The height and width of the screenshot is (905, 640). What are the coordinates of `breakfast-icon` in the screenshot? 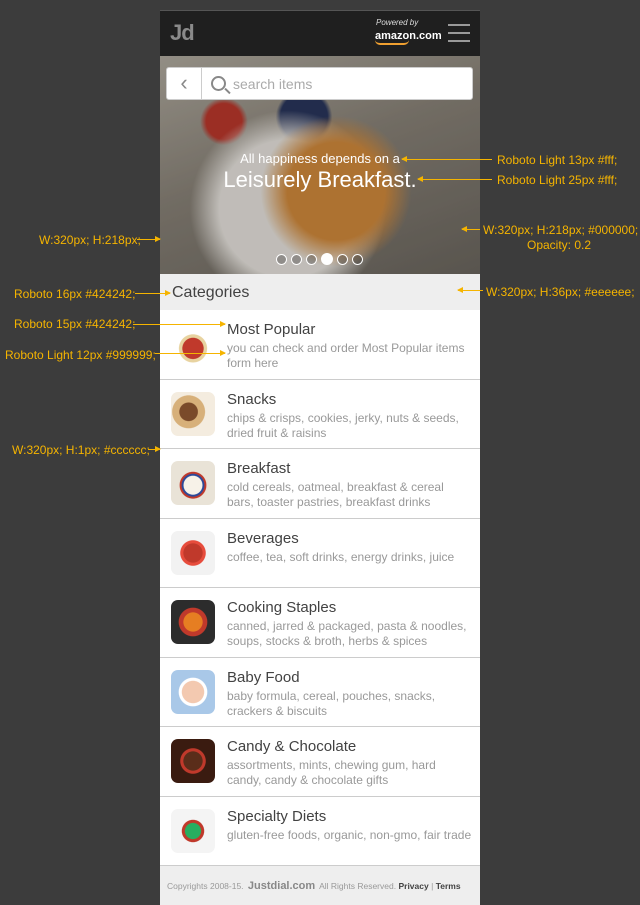 It's located at (193, 483).